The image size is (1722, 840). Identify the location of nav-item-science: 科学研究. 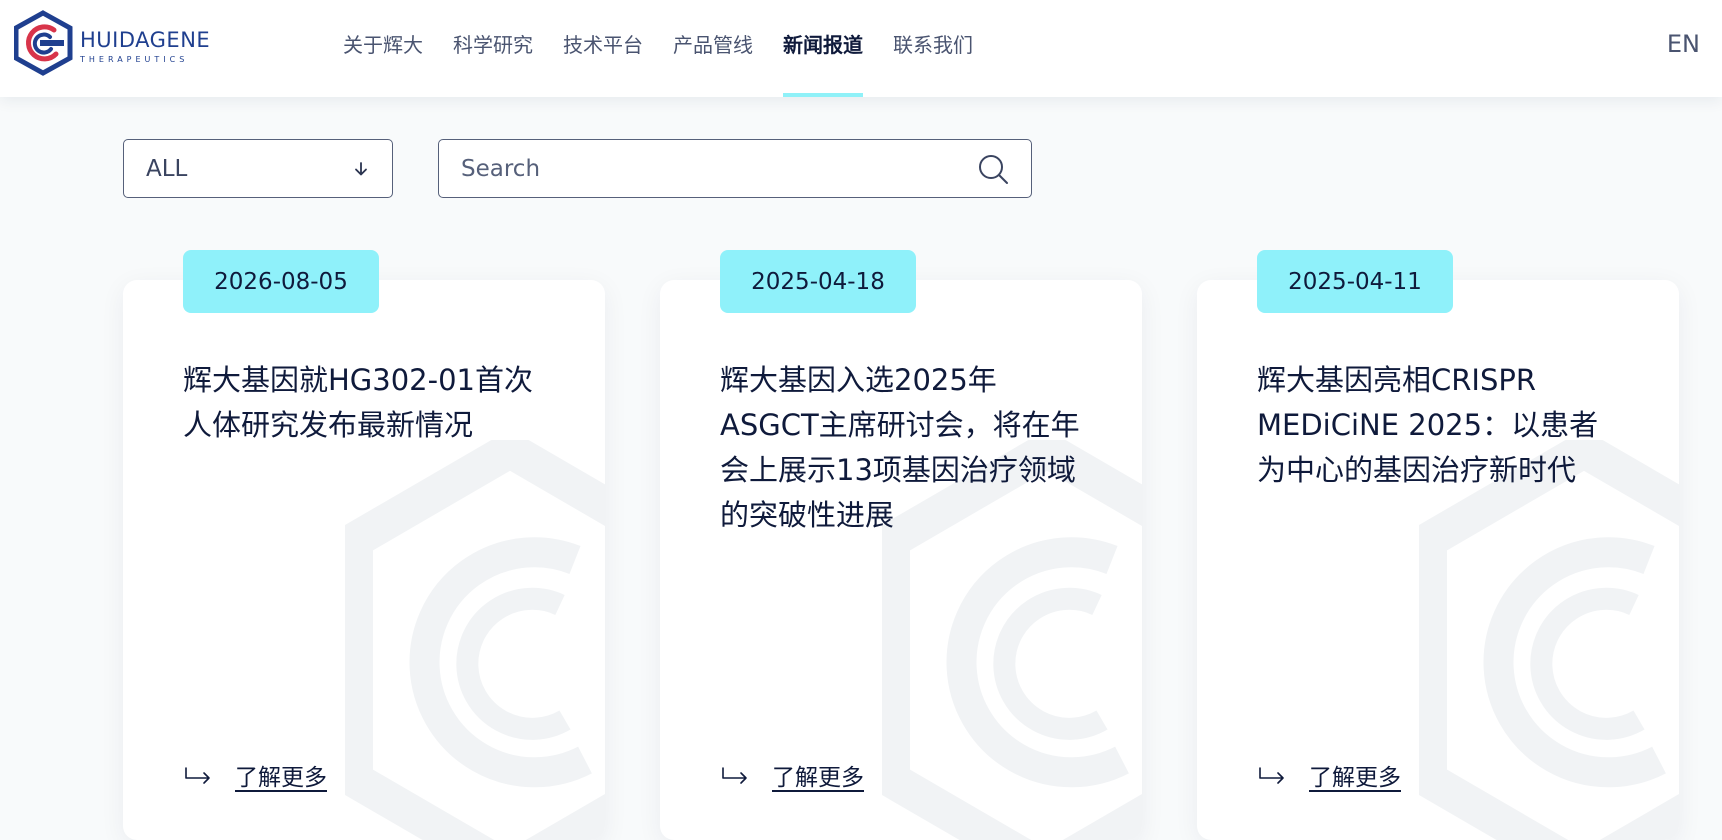
(493, 48).